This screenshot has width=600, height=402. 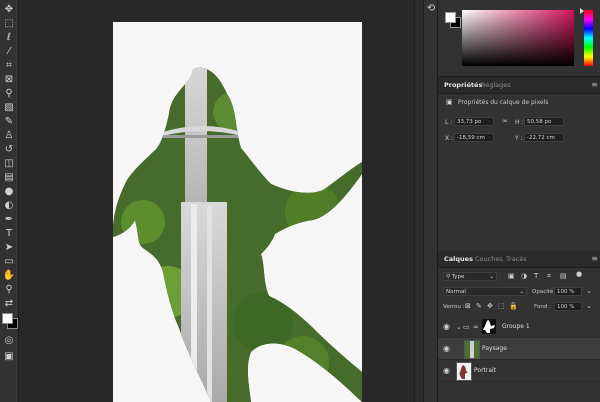 What do you see at coordinates (513, 306) in the screenshot?
I see `lock-all-icon: 🔒` at bounding box center [513, 306].